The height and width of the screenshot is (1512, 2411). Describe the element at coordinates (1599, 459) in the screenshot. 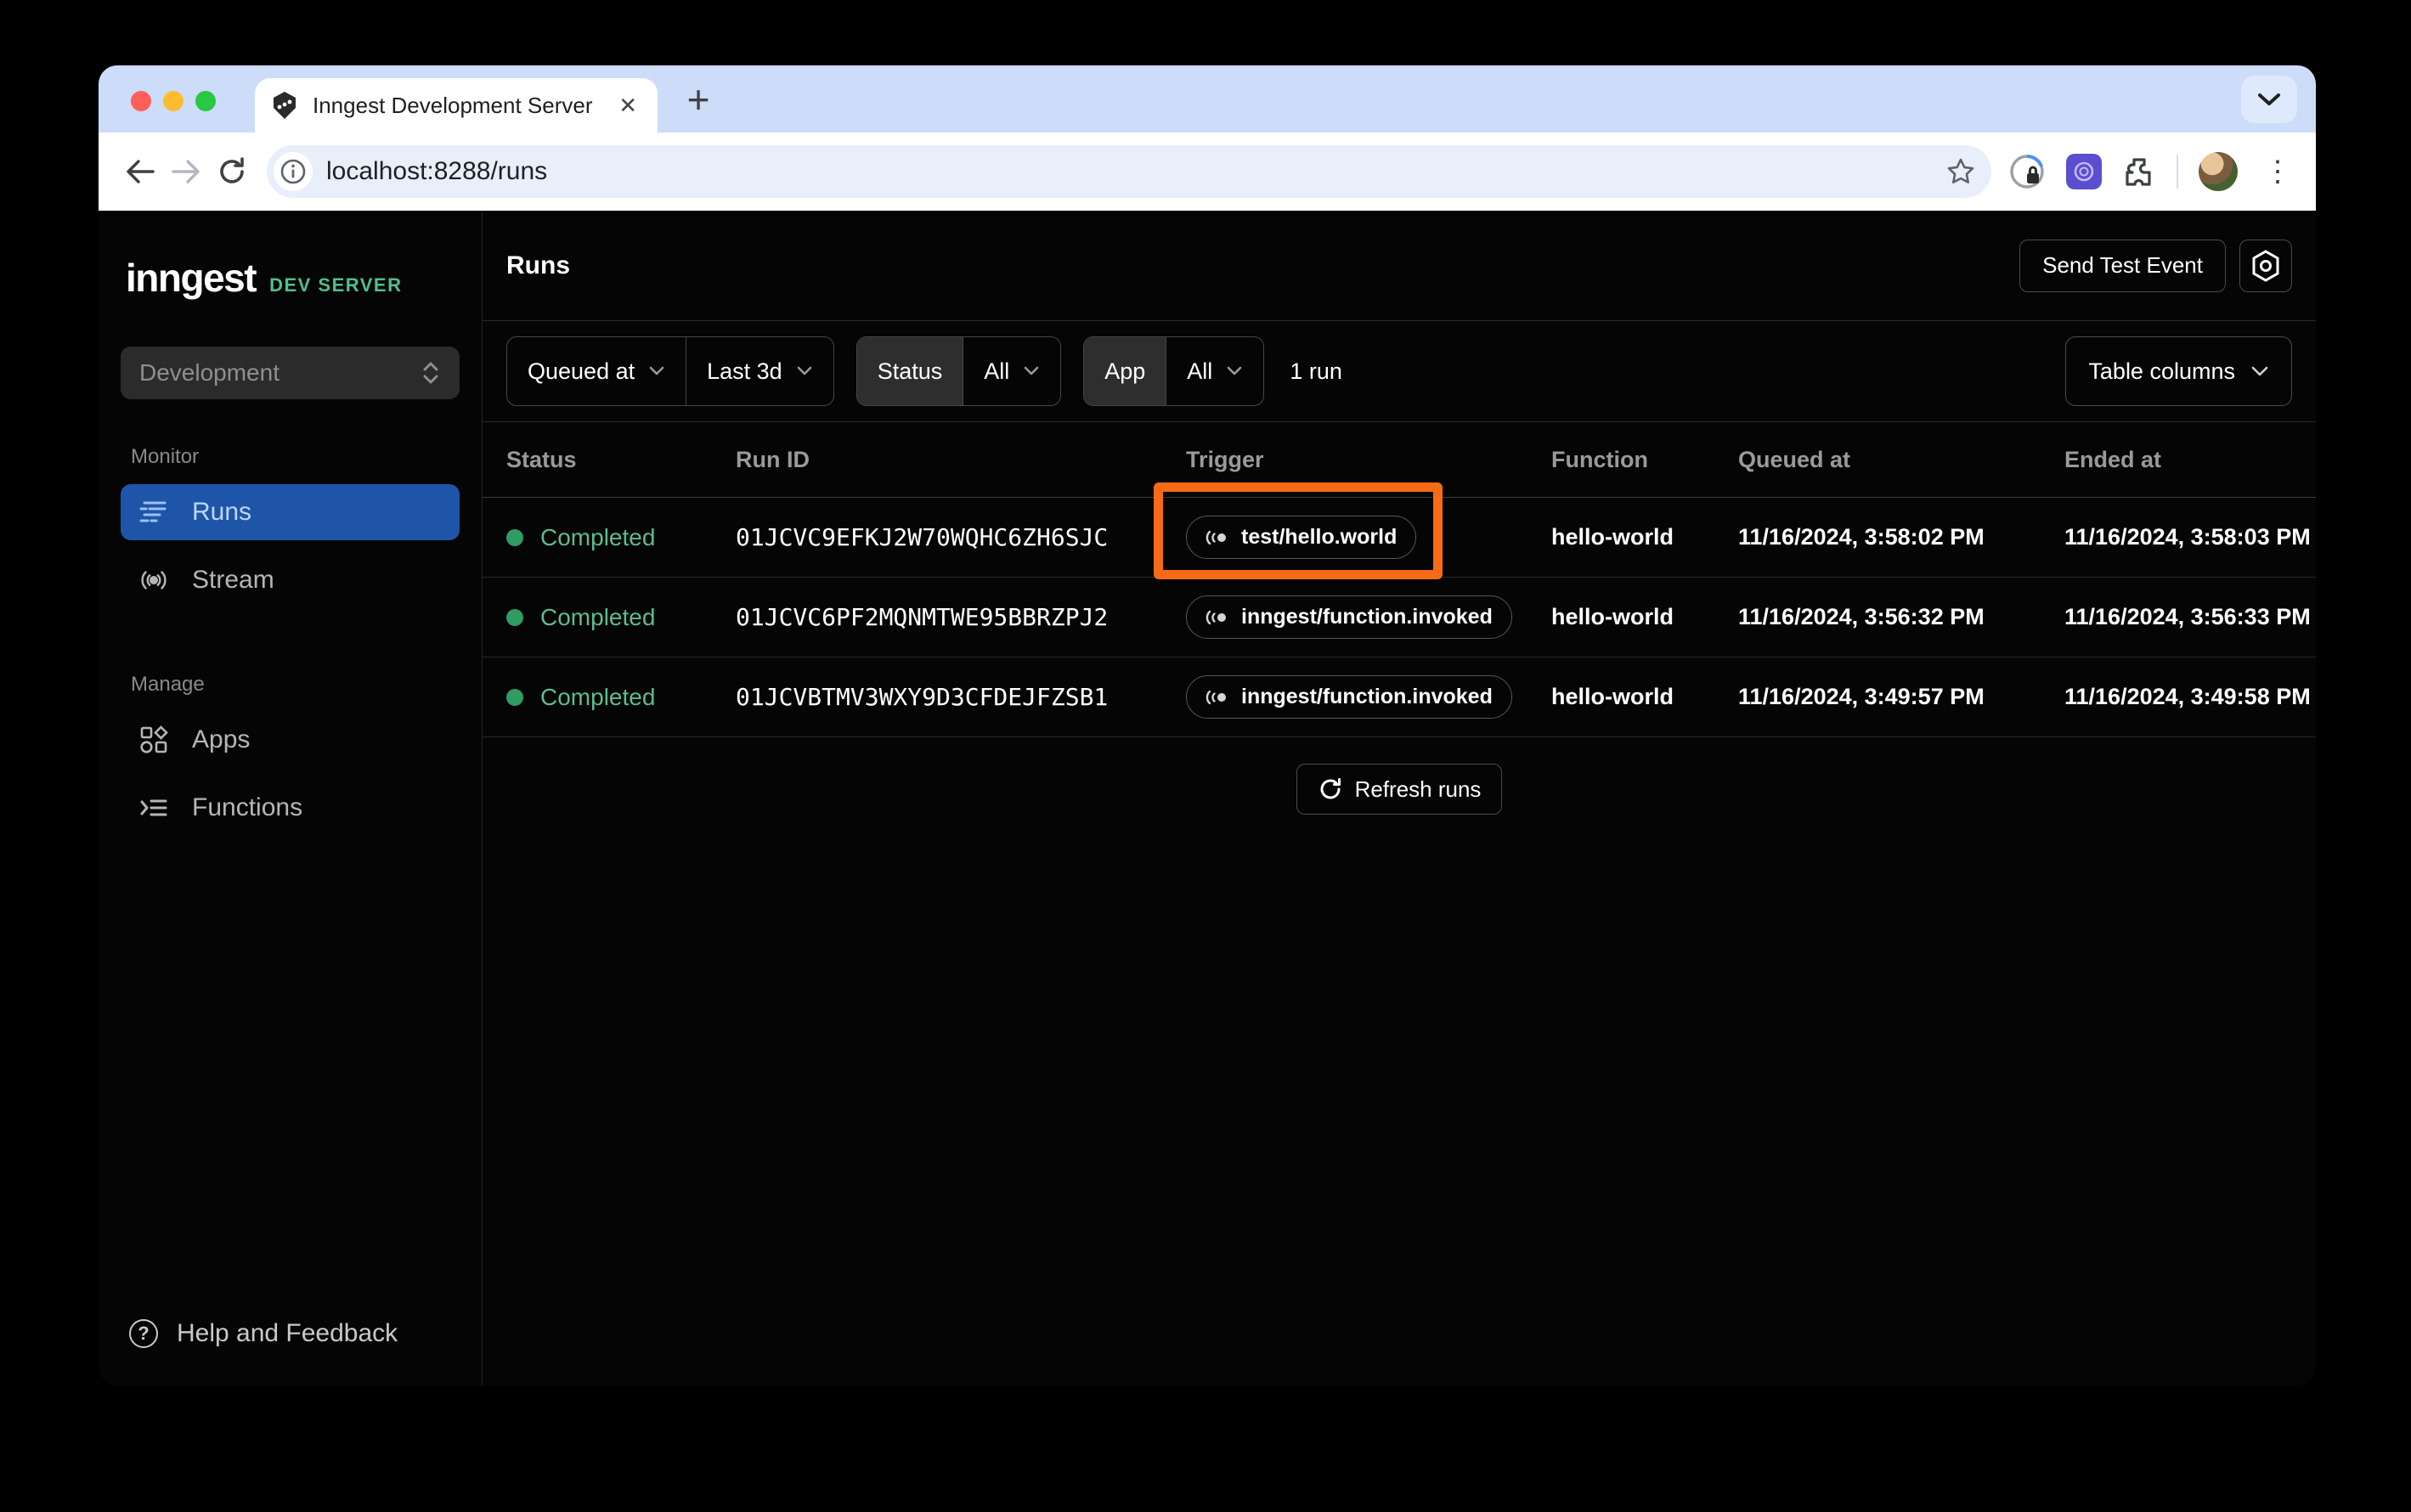

I see `column-header-function: Function` at that location.